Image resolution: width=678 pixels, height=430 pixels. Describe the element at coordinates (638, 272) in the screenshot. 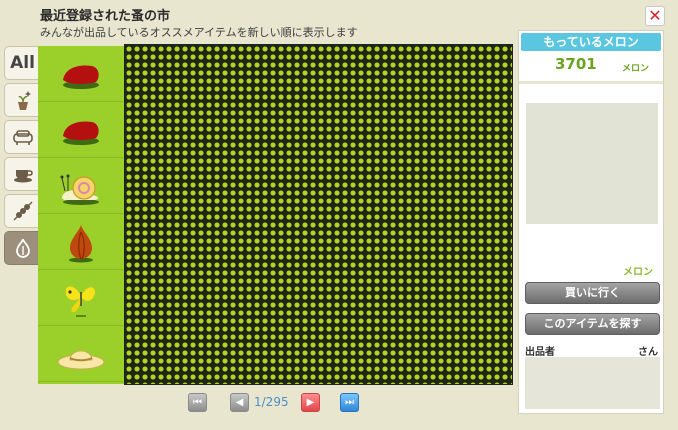

I see `item-price-unit: メロン` at that location.